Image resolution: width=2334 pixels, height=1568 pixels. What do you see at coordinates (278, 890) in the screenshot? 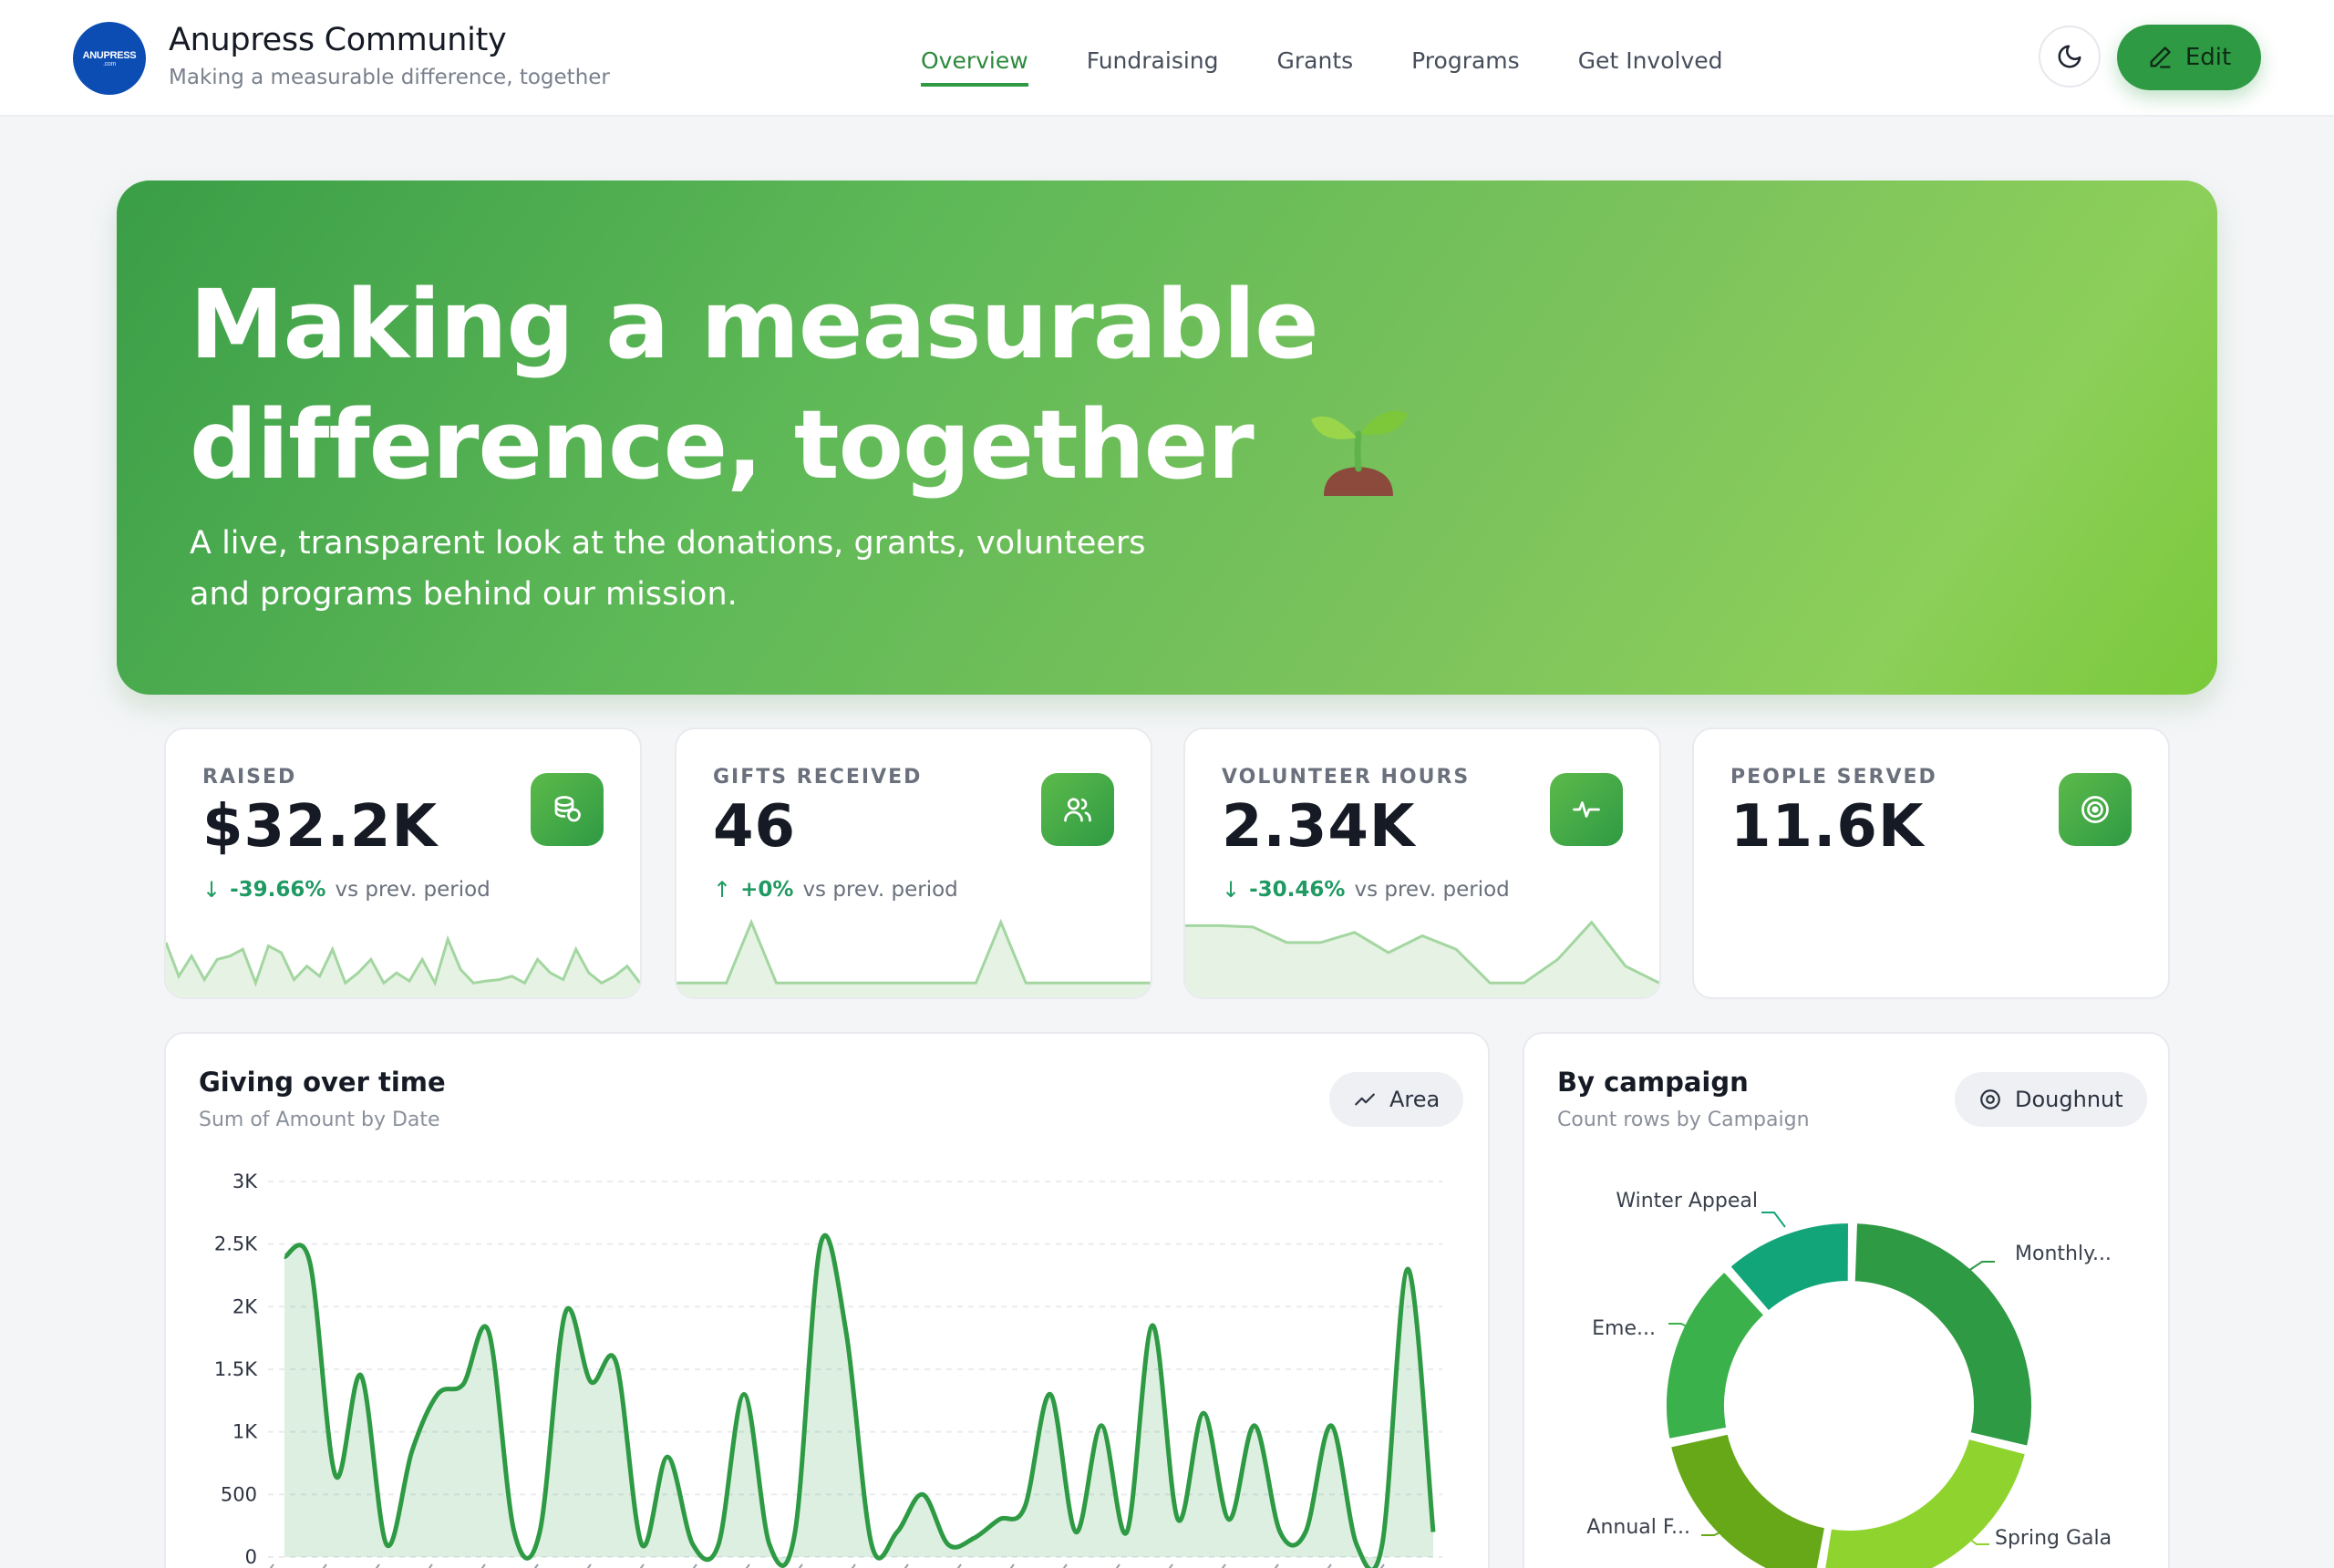
I see `stat-change-value: -39.66%` at bounding box center [278, 890].